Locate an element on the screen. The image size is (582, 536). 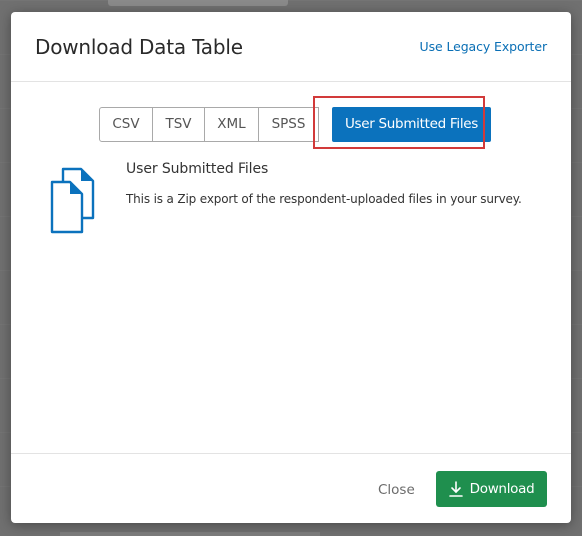
export-type-title: User Submitted Files is located at coordinates (197, 169).